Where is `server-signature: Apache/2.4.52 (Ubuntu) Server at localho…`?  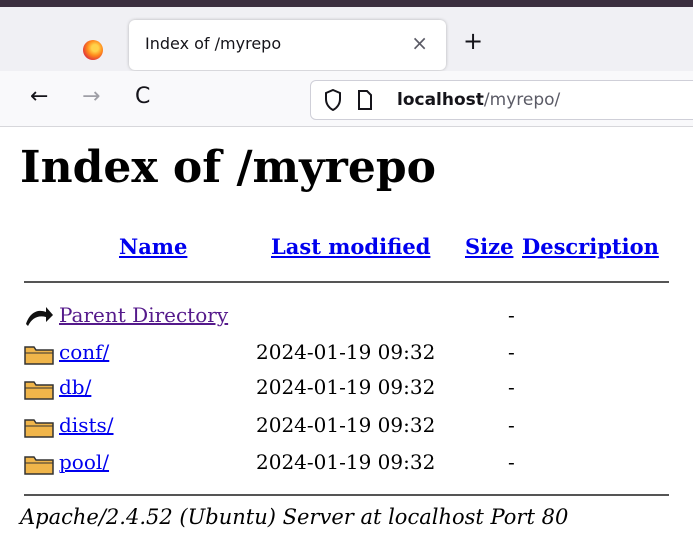
server-signature: Apache/2.4.52 (Ubuntu) Server at localho… is located at coordinates (294, 517).